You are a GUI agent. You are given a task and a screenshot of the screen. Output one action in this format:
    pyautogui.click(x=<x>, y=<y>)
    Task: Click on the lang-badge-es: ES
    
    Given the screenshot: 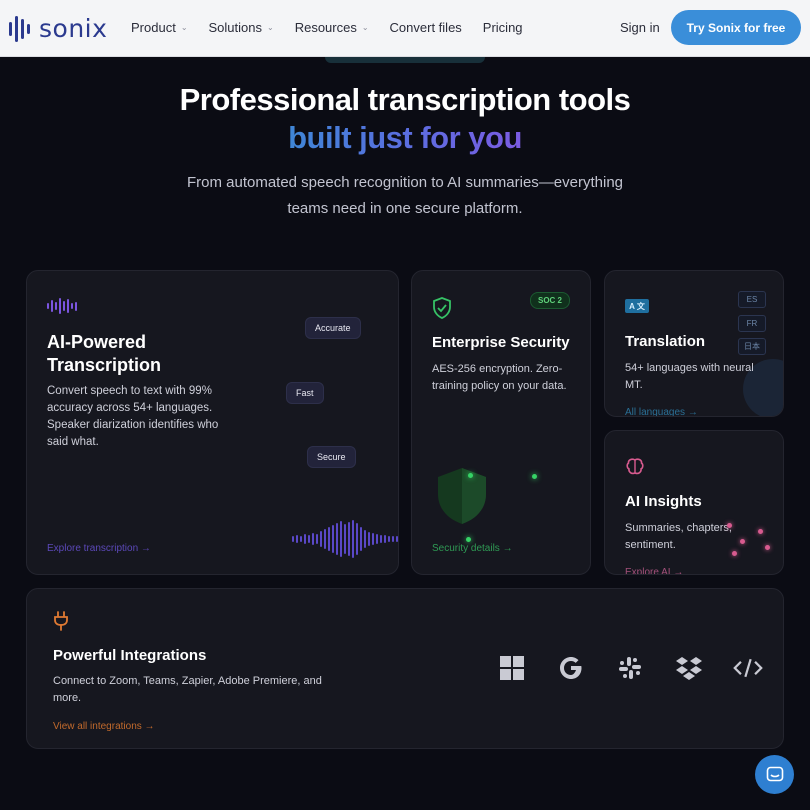 What is the action you would take?
    pyautogui.click(x=752, y=299)
    